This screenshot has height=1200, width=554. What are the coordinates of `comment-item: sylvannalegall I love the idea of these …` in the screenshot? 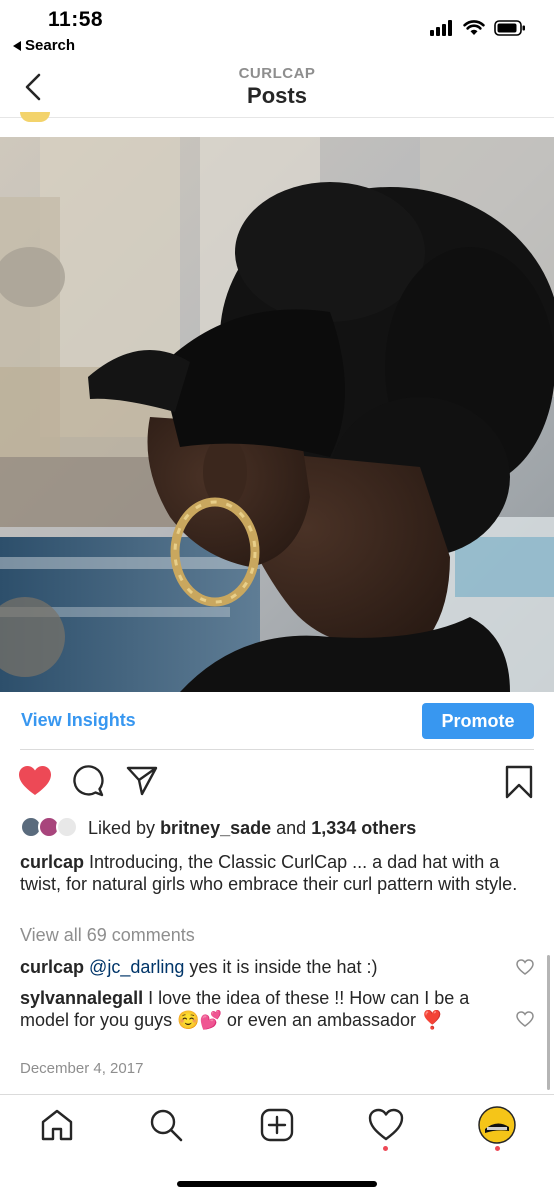 It's located at (265, 1009).